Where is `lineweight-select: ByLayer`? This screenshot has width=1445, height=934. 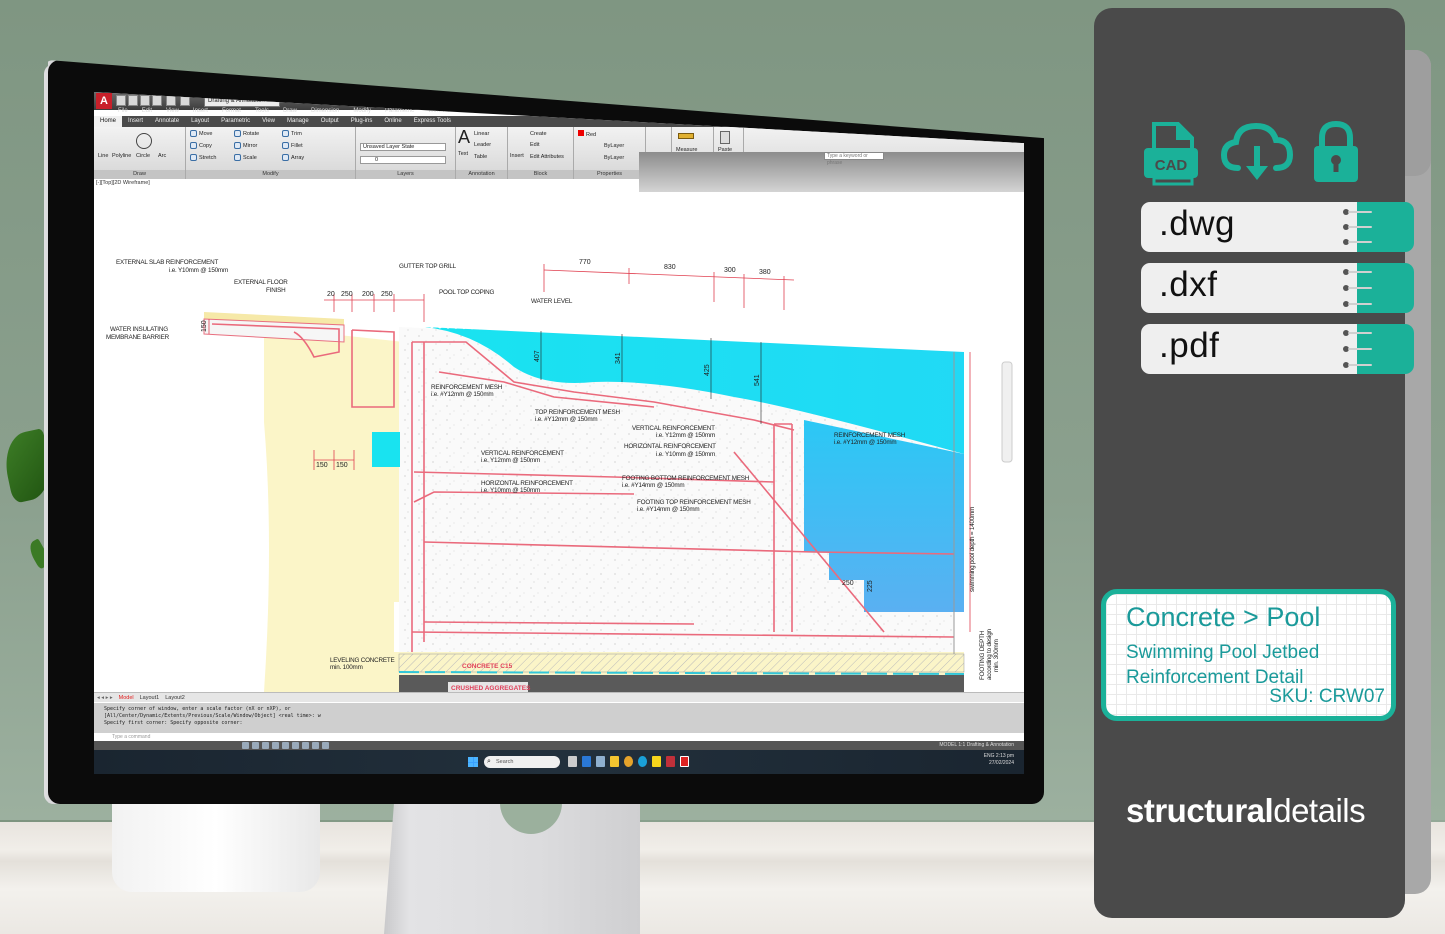 lineweight-select: ByLayer is located at coordinates (614, 158).